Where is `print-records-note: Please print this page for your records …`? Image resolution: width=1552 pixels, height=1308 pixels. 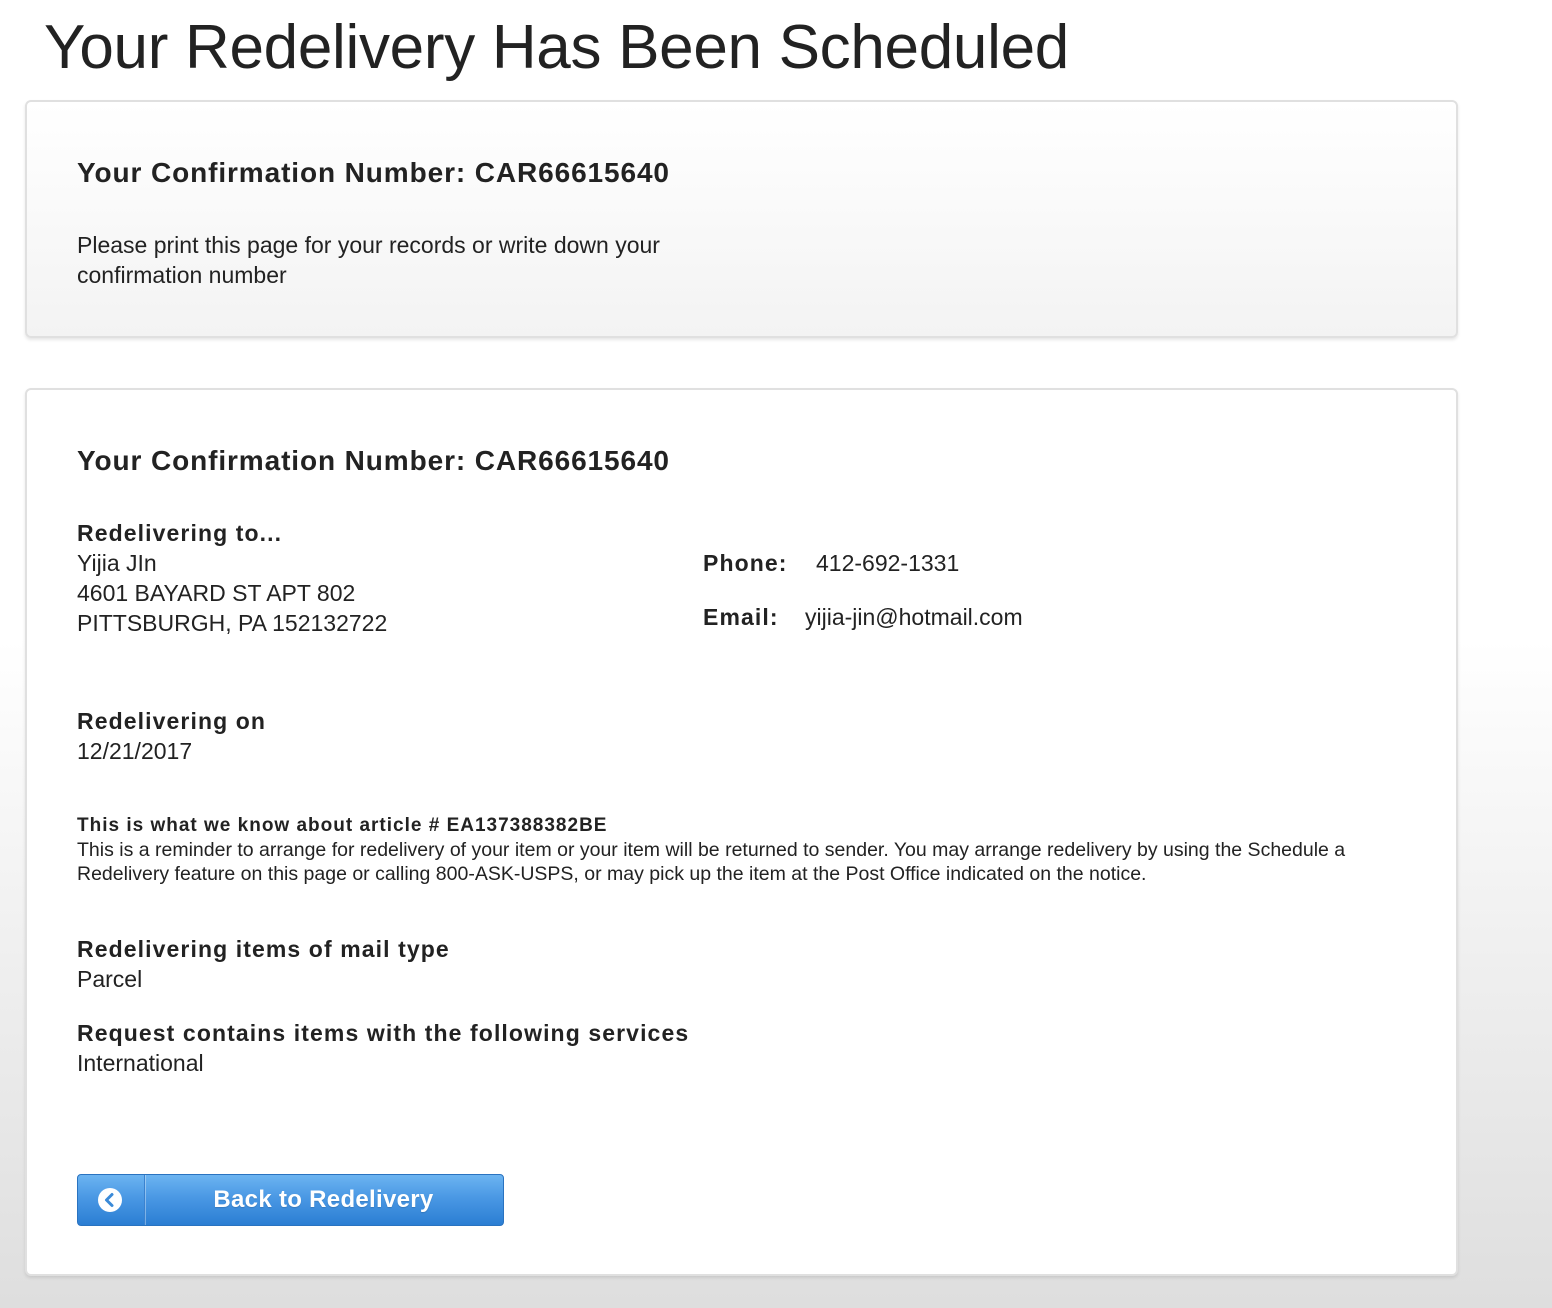 print-records-note: Please print this page for your records … is located at coordinates (368, 260).